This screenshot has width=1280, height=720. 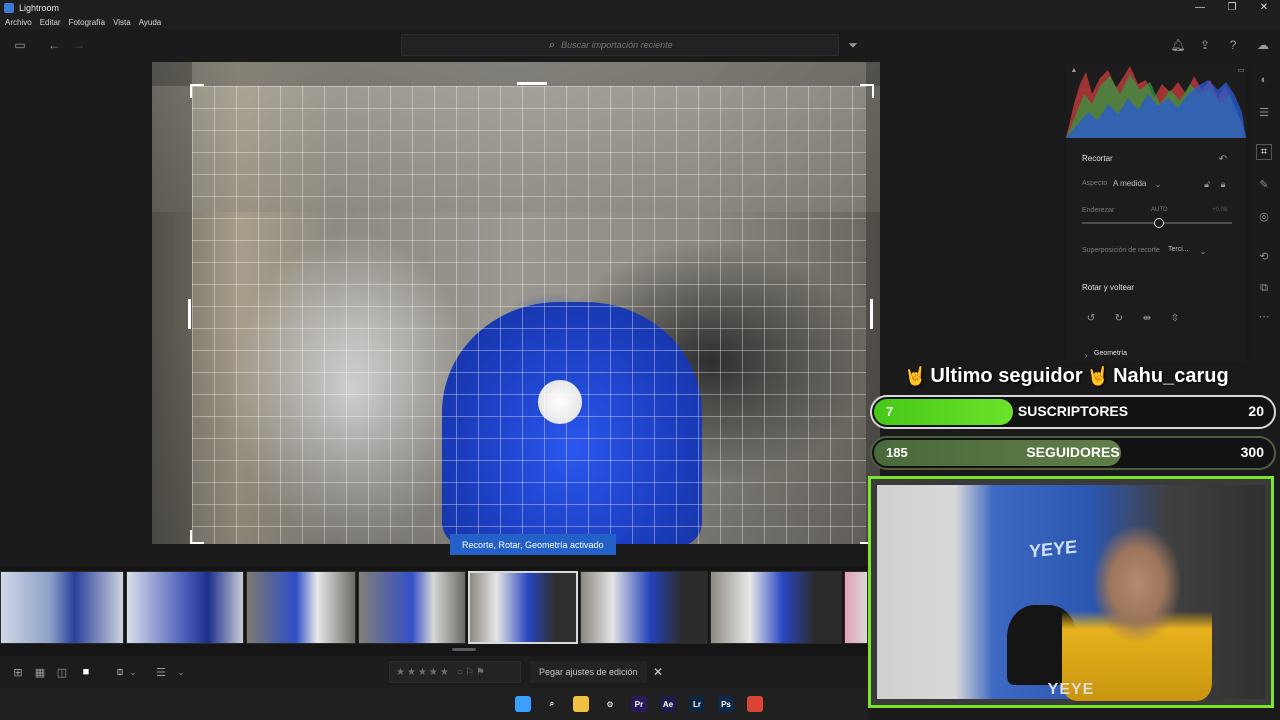 What do you see at coordinates (455, 672) in the screenshot?
I see `rating-control: ★ ★ ★ ★ ★ ○ ⚐ ⚑` at bounding box center [455, 672].